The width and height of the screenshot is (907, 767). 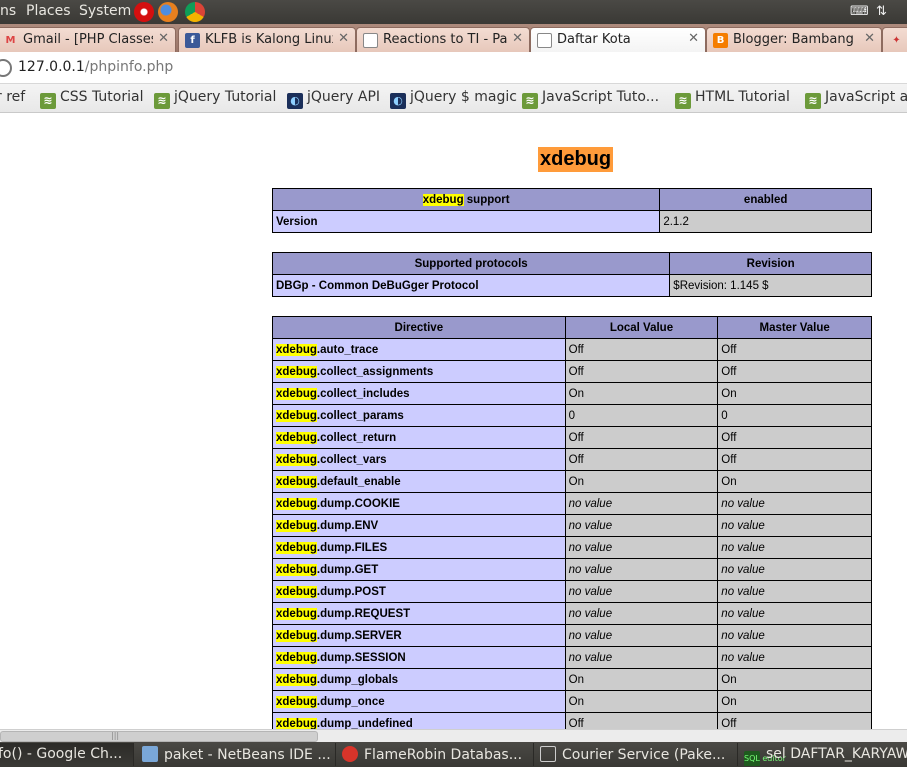 I want to click on directive-suffix: .dump.COOKIE, so click(x=358, y=503).